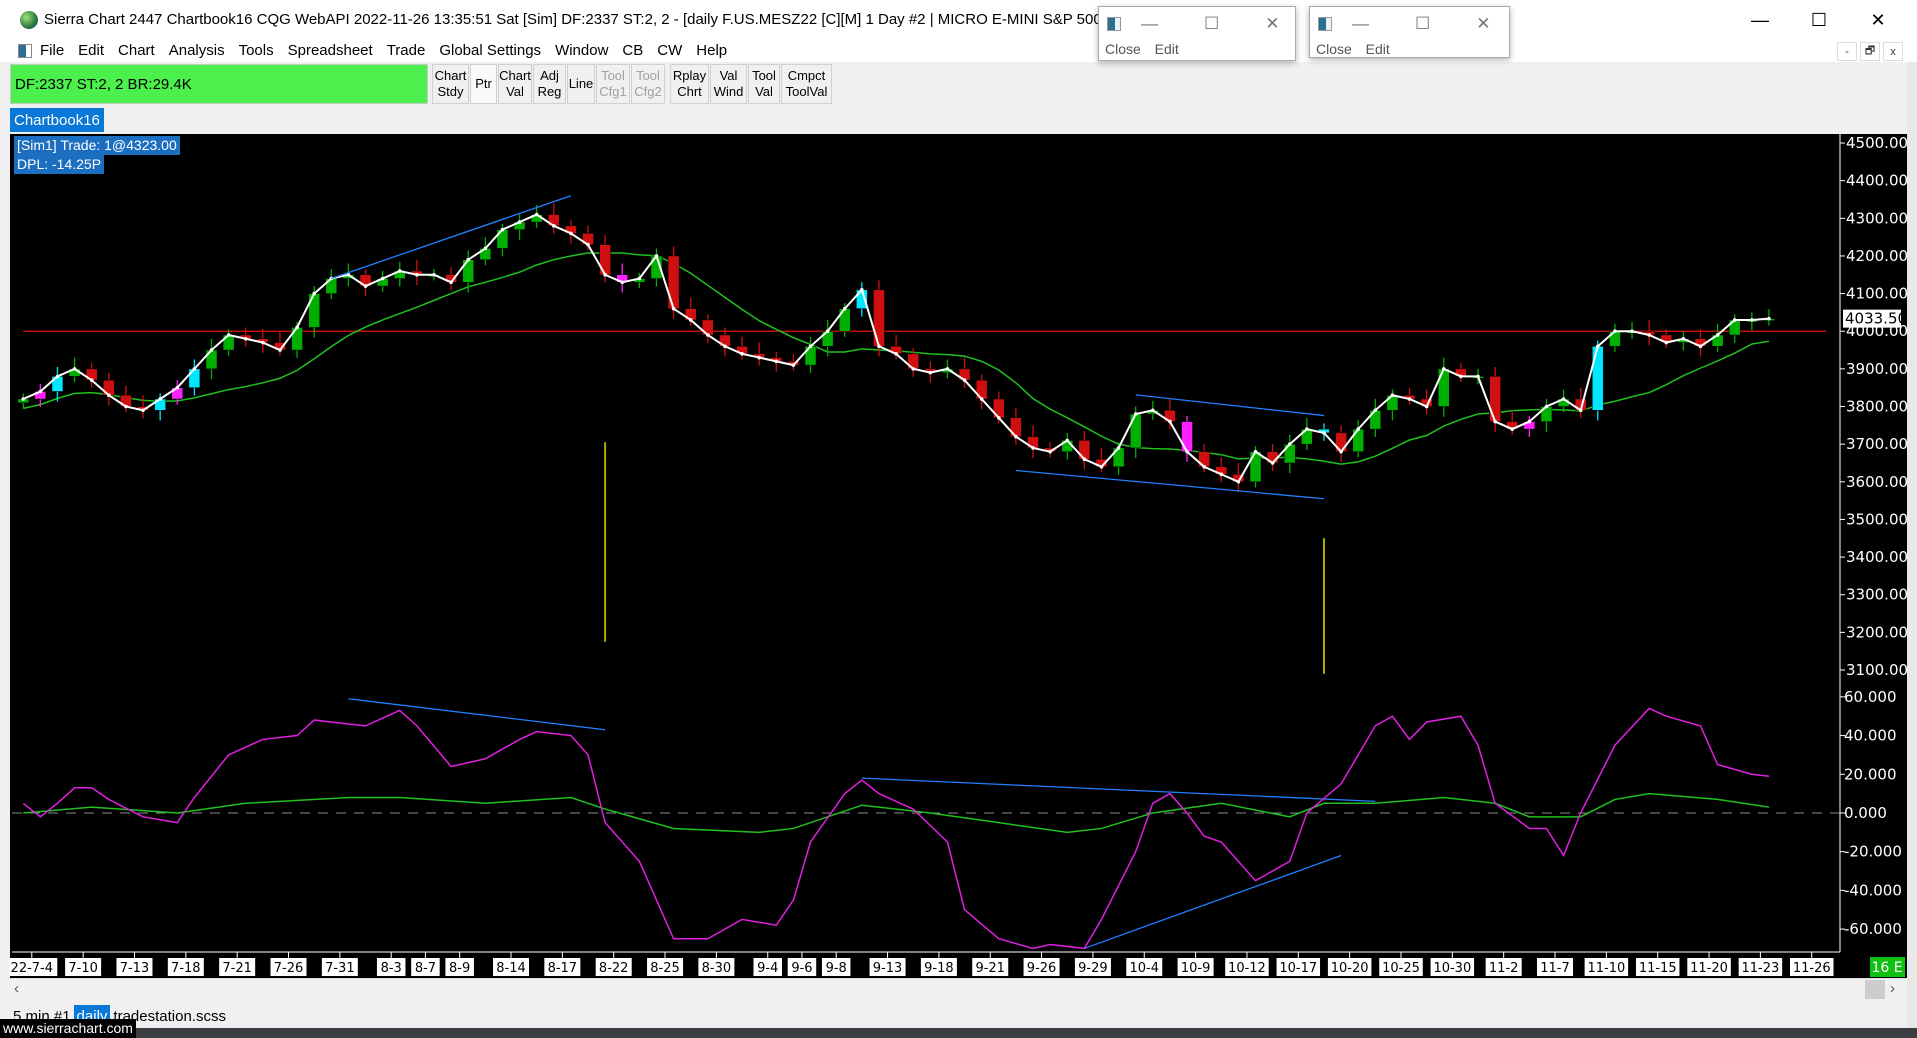 This screenshot has height=1038, width=1917. What do you see at coordinates (1870, 51) in the screenshot?
I see `mdi-restore-button: 🗗` at bounding box center [1870, 51].